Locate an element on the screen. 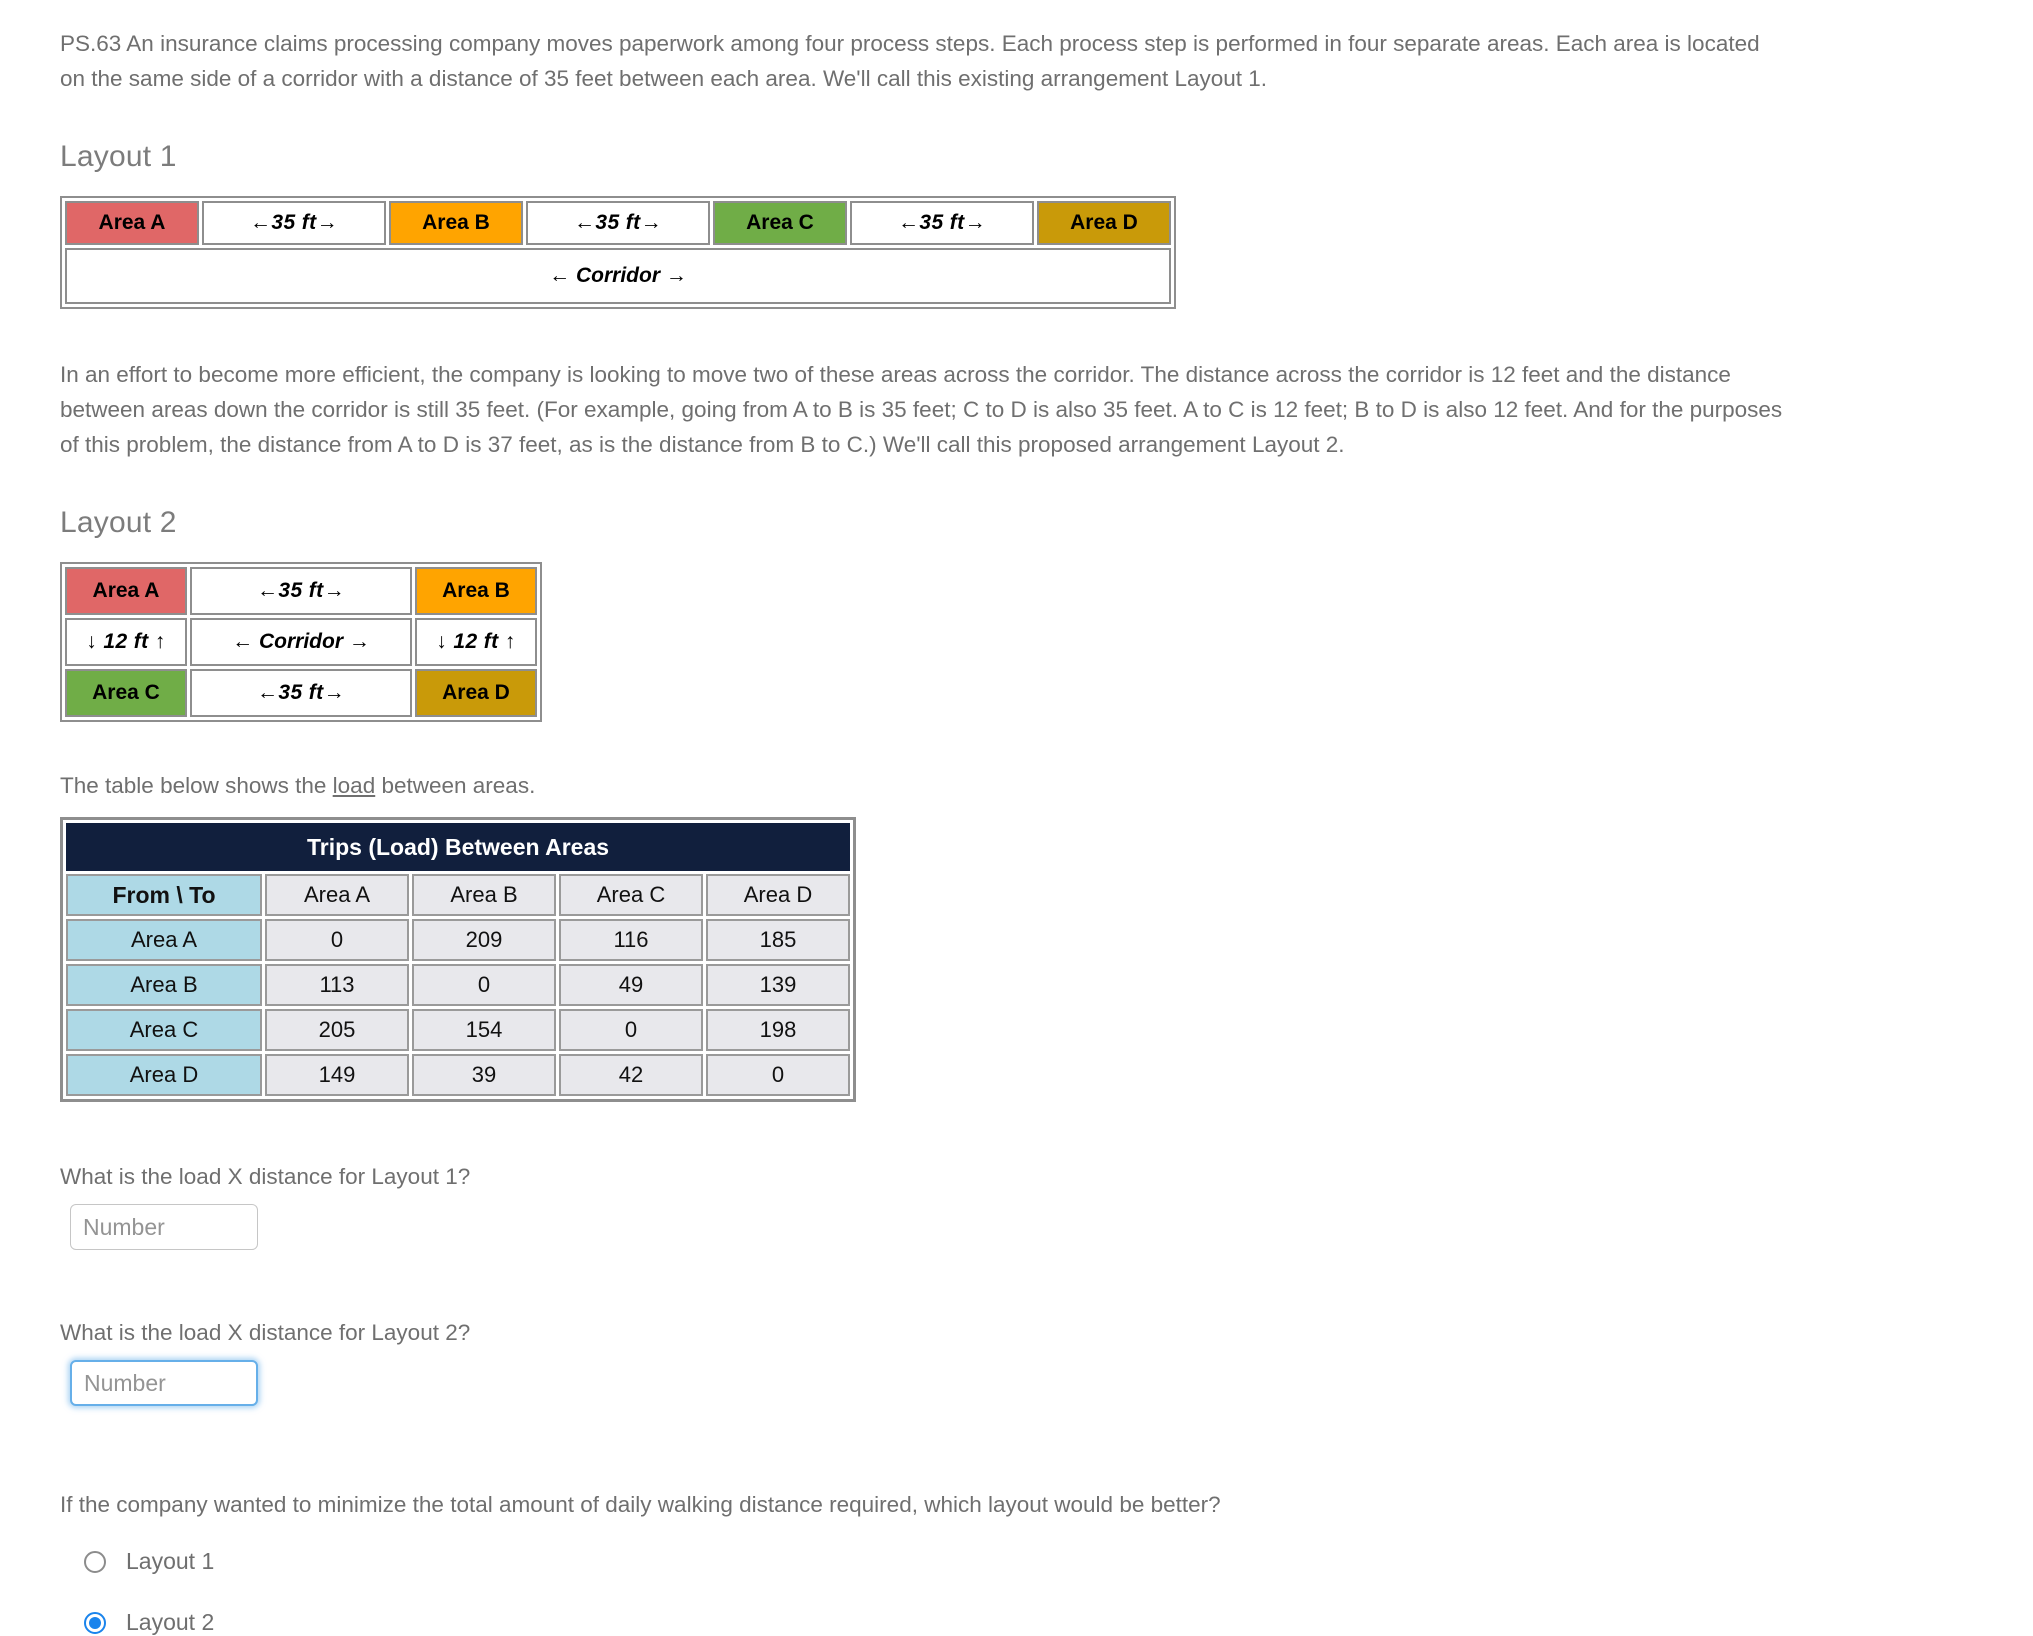 Image resolution: width=2033 pixels, height=1636 pixels. load-row-header-c: Area C is located at coordinates (164, 1030).